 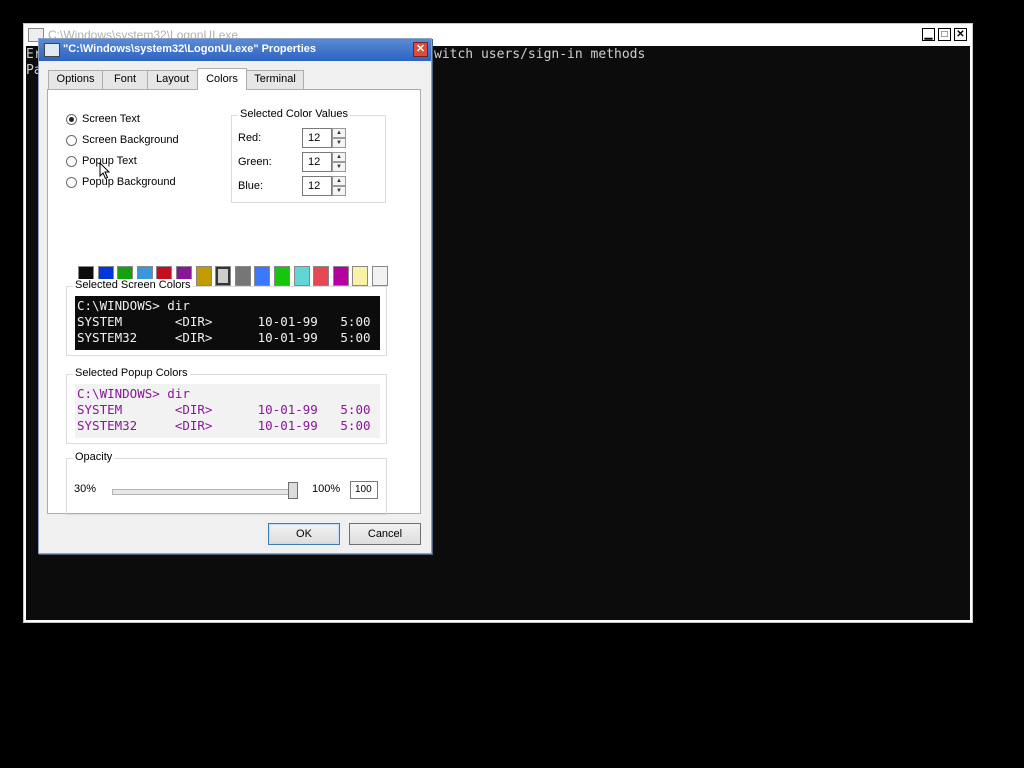 What do you see at coordinates (75, 79) in the screenshot?
I see `tab-options: Options` at bounding box center [75, 79].